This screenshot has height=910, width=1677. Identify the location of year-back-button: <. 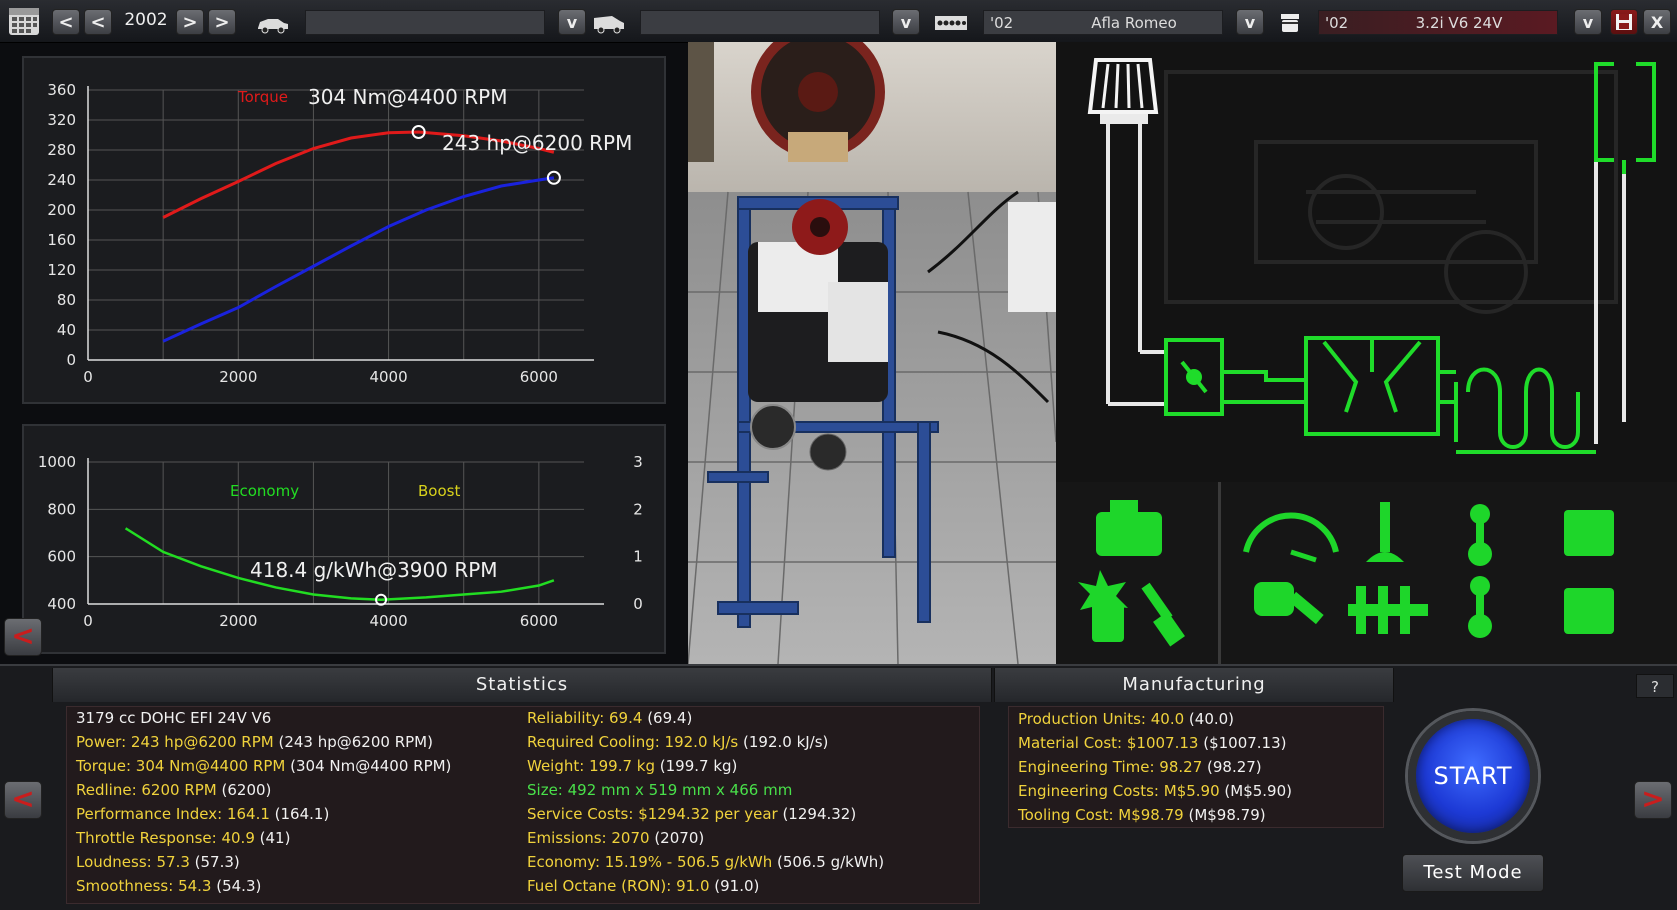
(66, 22).